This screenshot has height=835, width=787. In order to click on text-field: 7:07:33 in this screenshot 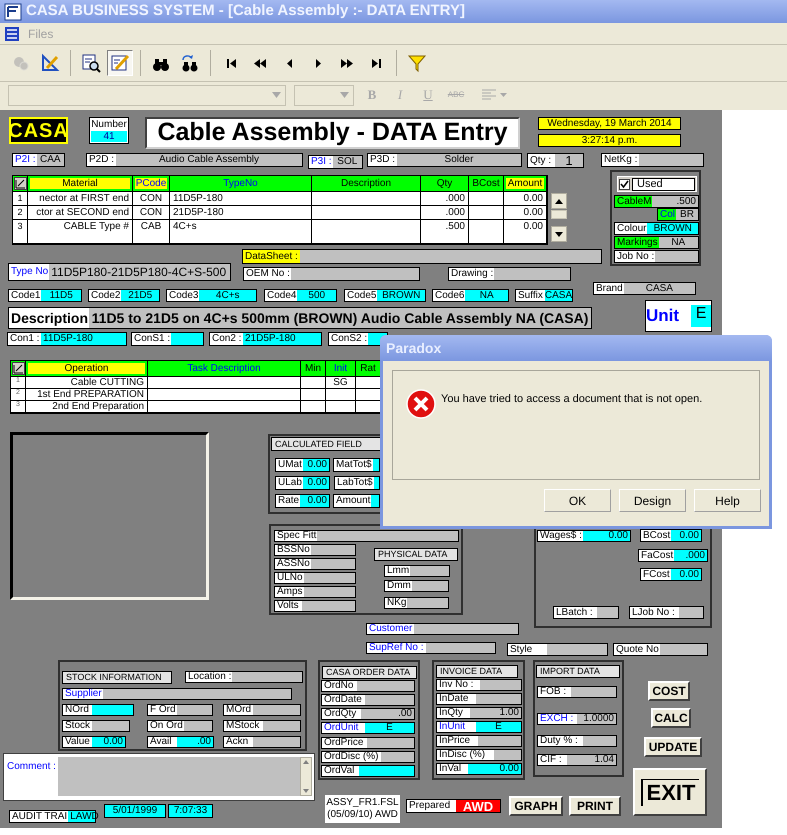, I will do `click(190, 811)`.